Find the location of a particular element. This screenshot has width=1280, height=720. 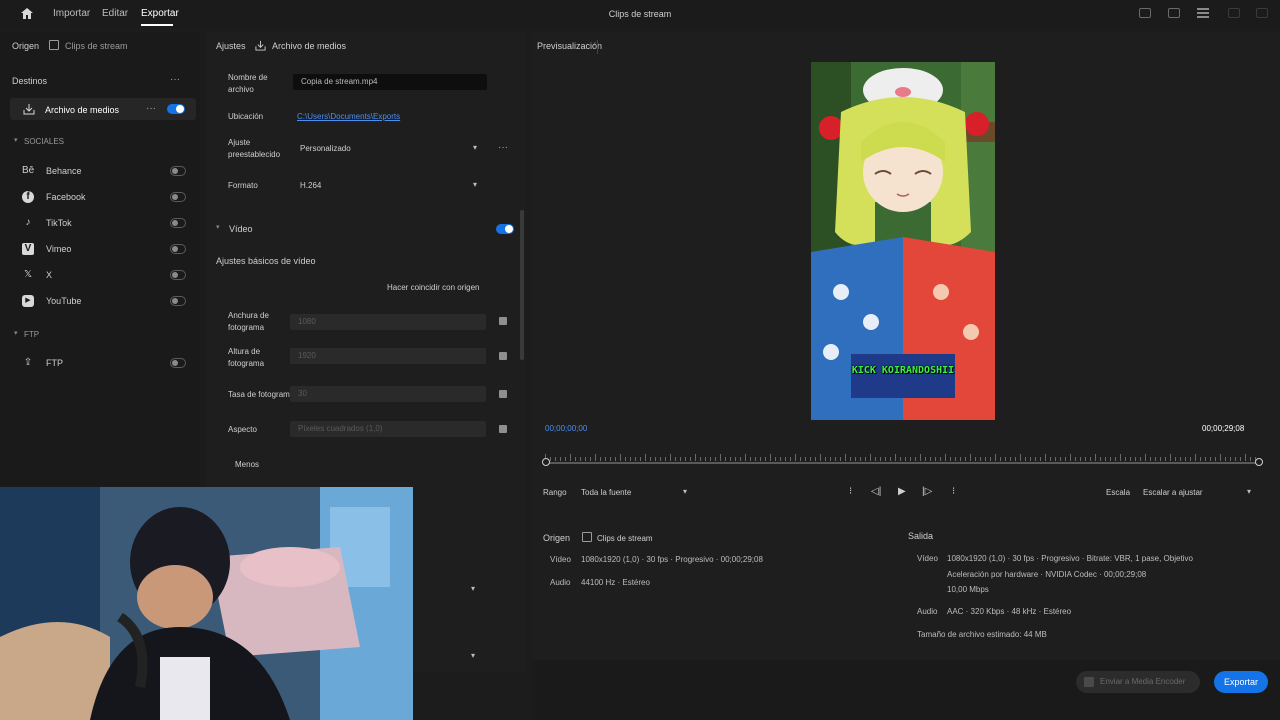

step-back-icon: ◁| is located at coordinates (876, 491).